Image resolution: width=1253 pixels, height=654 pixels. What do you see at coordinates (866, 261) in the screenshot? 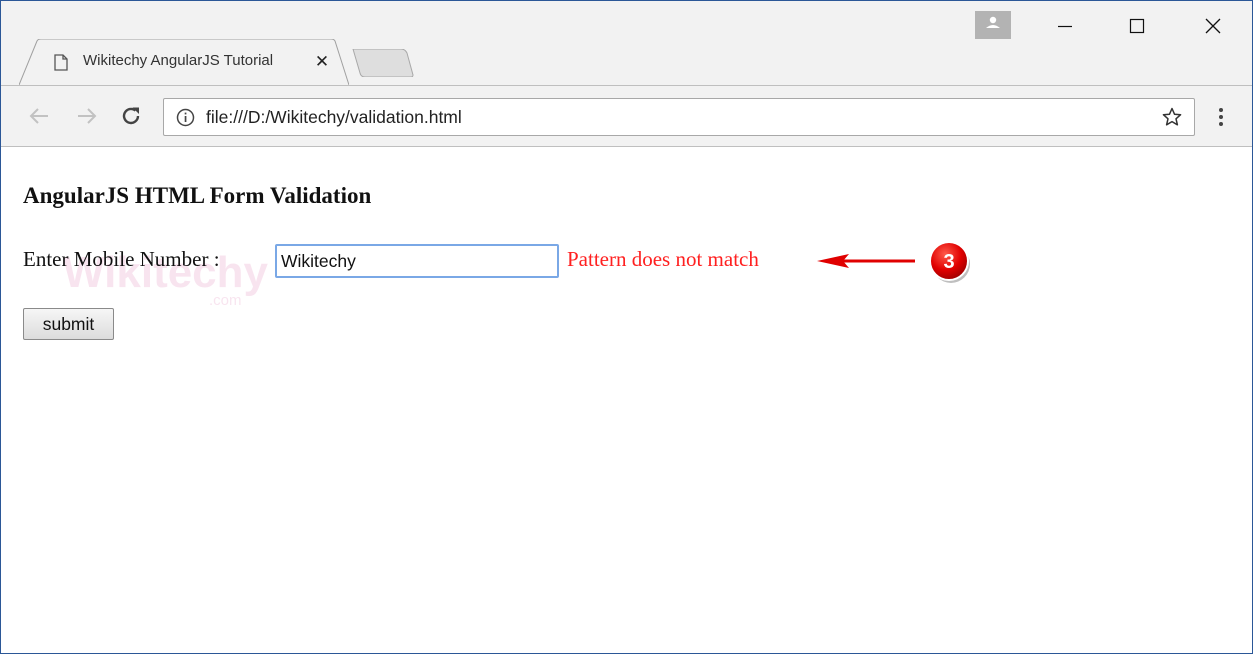
I see `arrow-icon` at bounding box center [866, 261].